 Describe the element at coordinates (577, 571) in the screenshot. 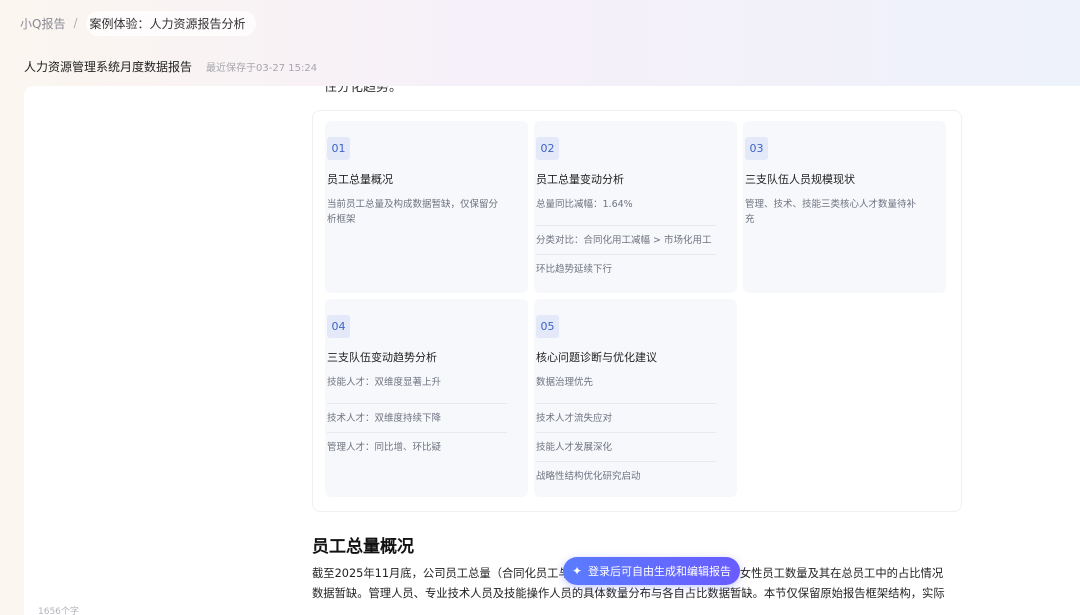

I see `sparkle-icon: ✦` at that location.